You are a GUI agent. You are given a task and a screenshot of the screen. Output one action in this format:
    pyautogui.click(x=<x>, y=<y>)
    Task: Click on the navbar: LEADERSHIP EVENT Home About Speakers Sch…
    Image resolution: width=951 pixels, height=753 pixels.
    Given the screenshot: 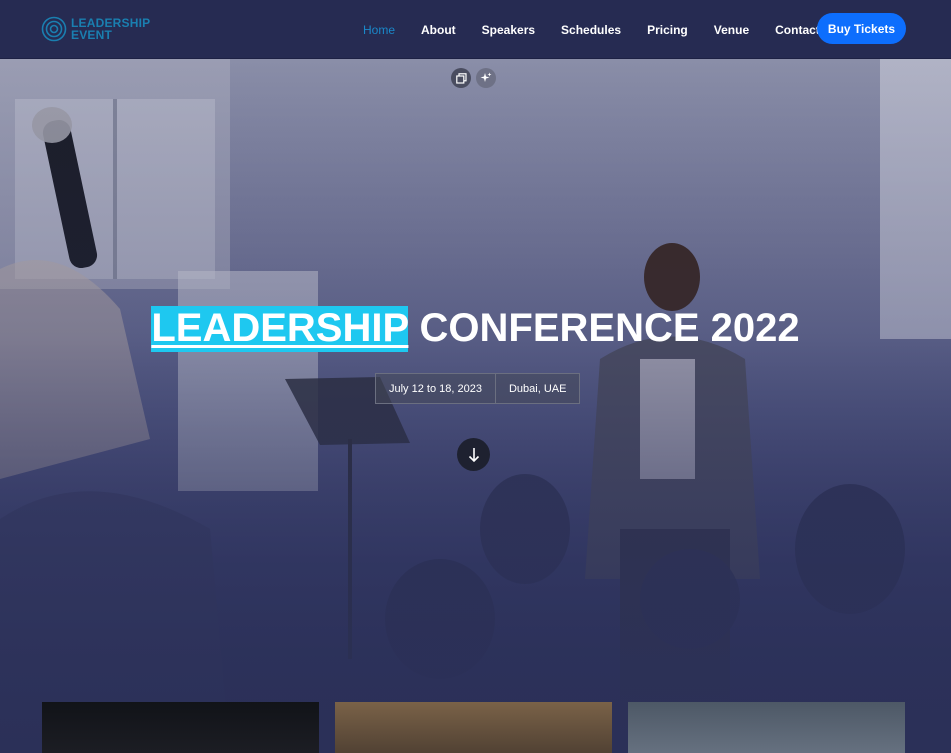 What is the action you would take?
    pyautogui.click(x=475, y=29)
    